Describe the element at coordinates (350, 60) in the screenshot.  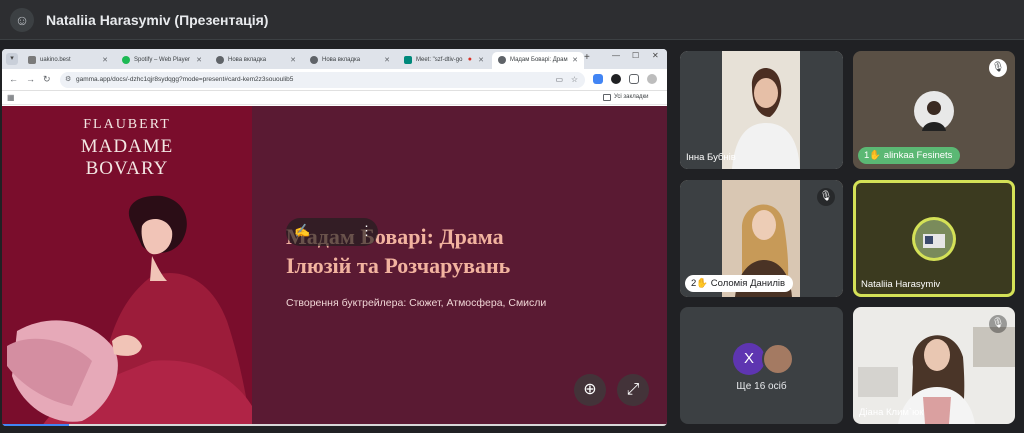
I see `browser-tab-new-2: Нова вкладка ✕` at that location.